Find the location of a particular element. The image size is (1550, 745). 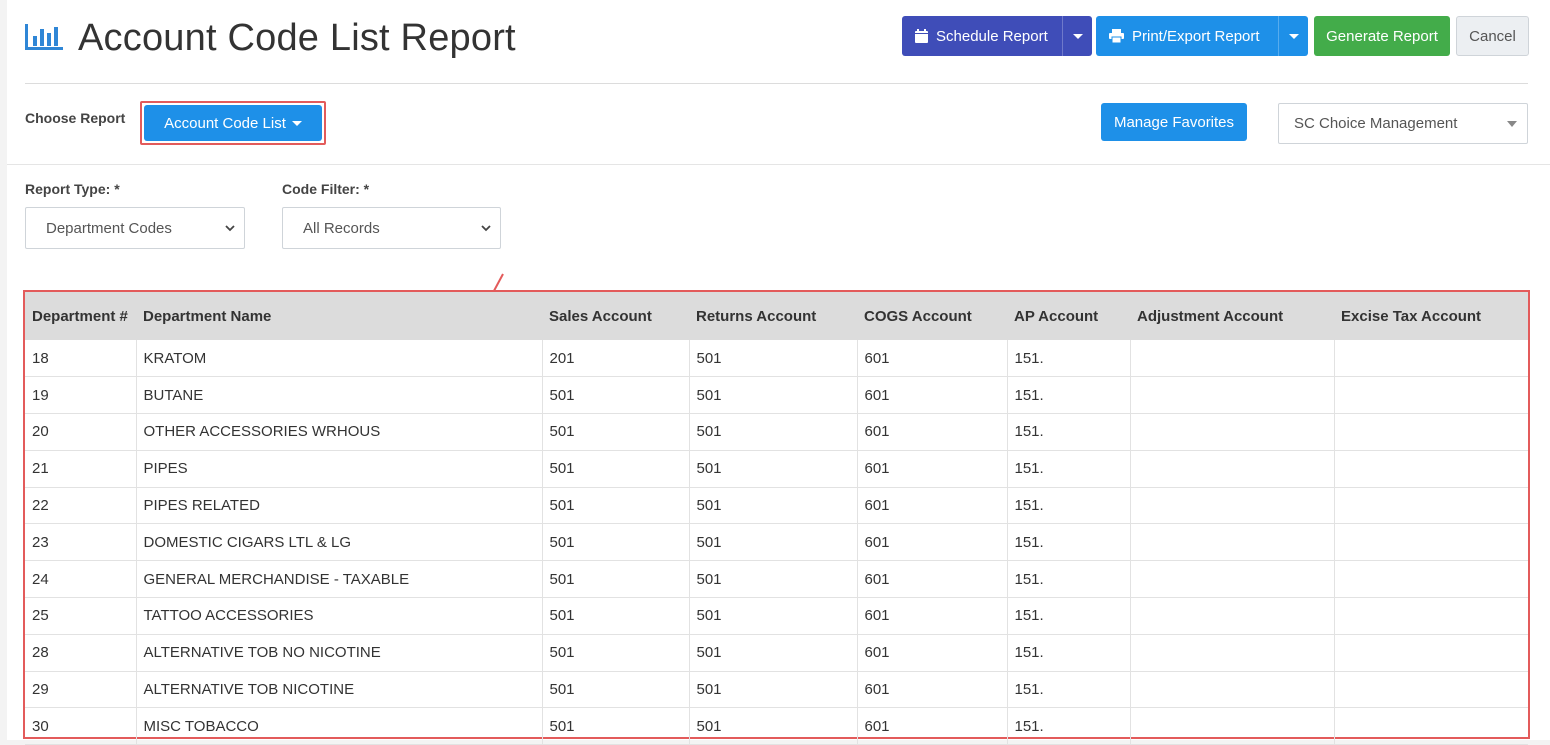

schedule-report-dropdown is located at coordinates (1077, 36).